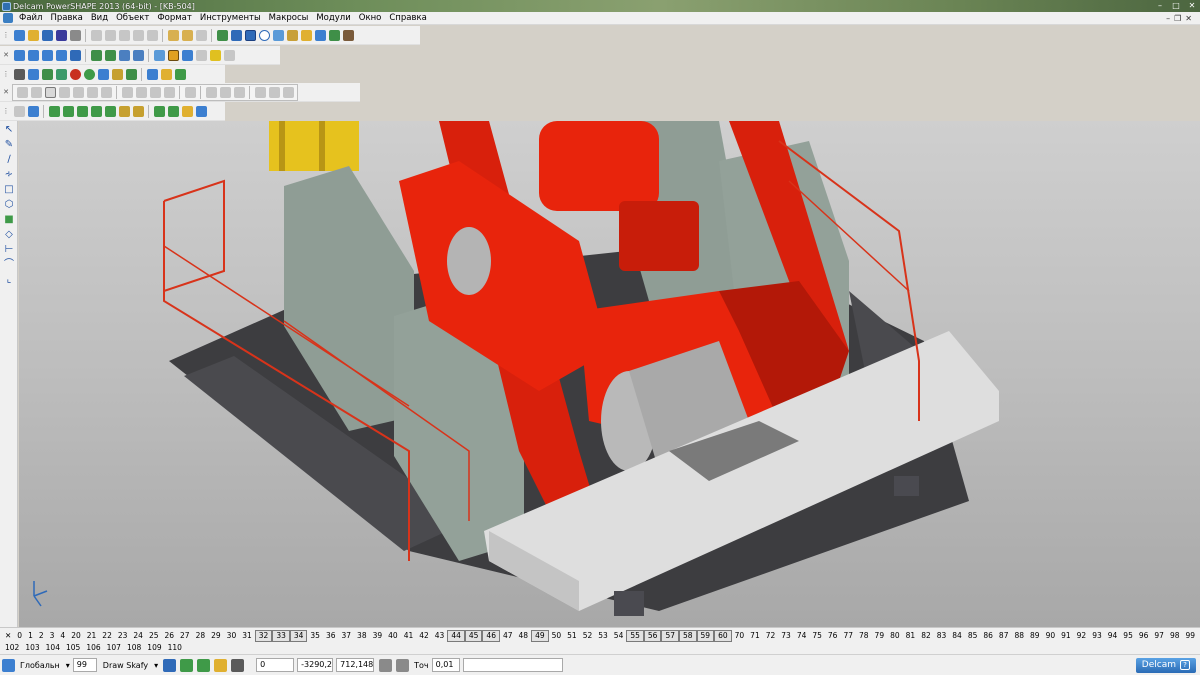  I want to click on zoom-box-icon, so click(138, 55).